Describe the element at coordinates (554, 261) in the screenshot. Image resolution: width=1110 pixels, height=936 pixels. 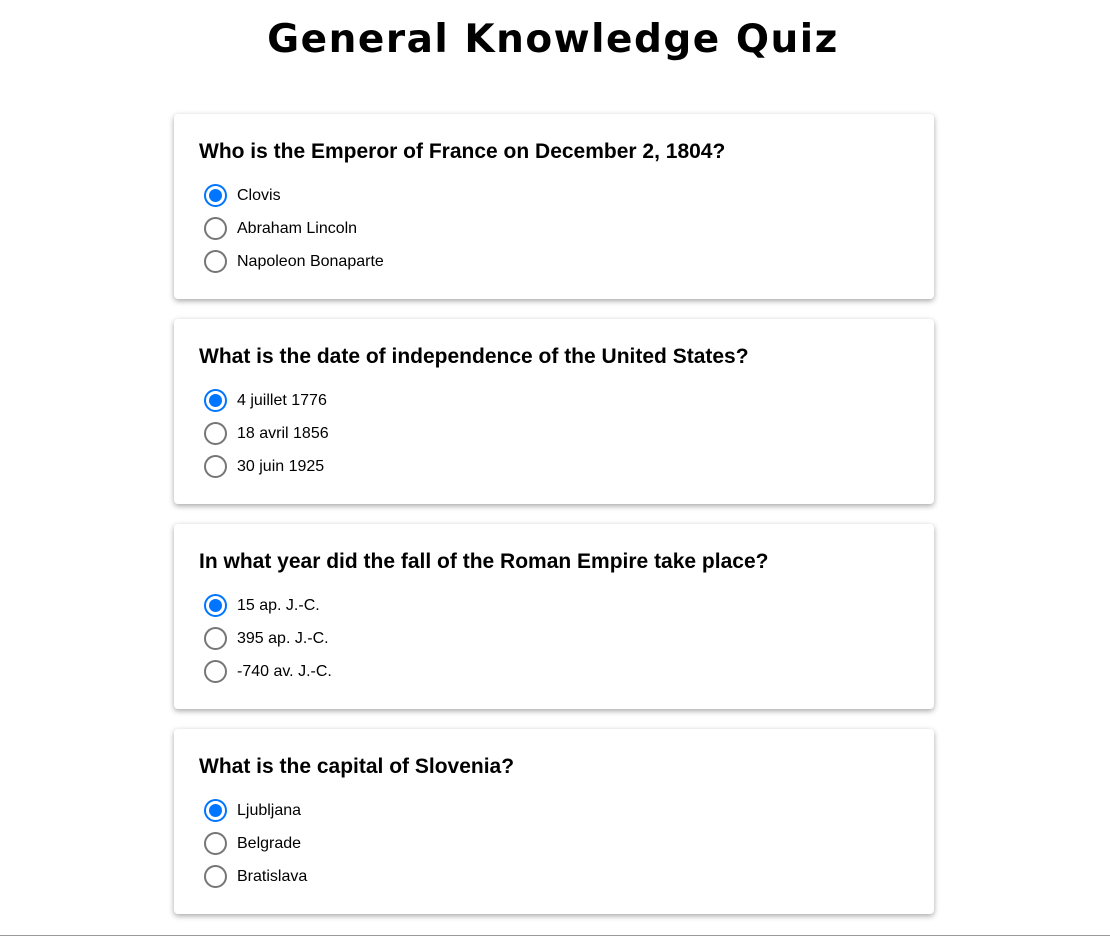
I see `answer-option: Napoleon Bonaparte` at that location.